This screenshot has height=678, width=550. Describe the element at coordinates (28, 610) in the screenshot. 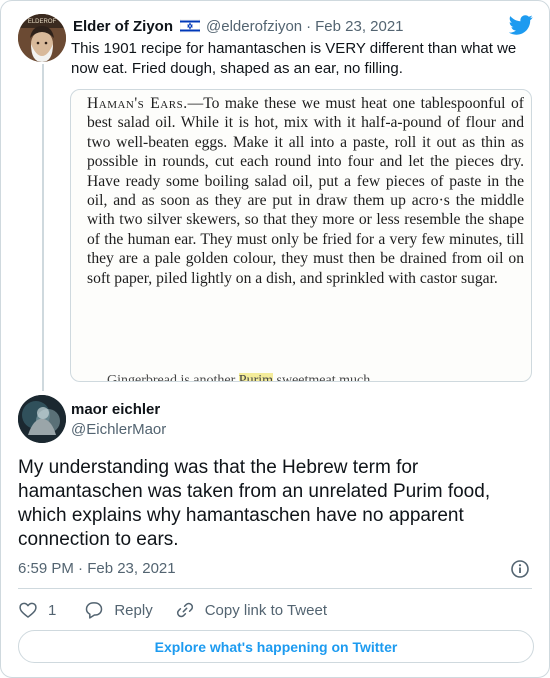

I see `heart-icon` at that location.